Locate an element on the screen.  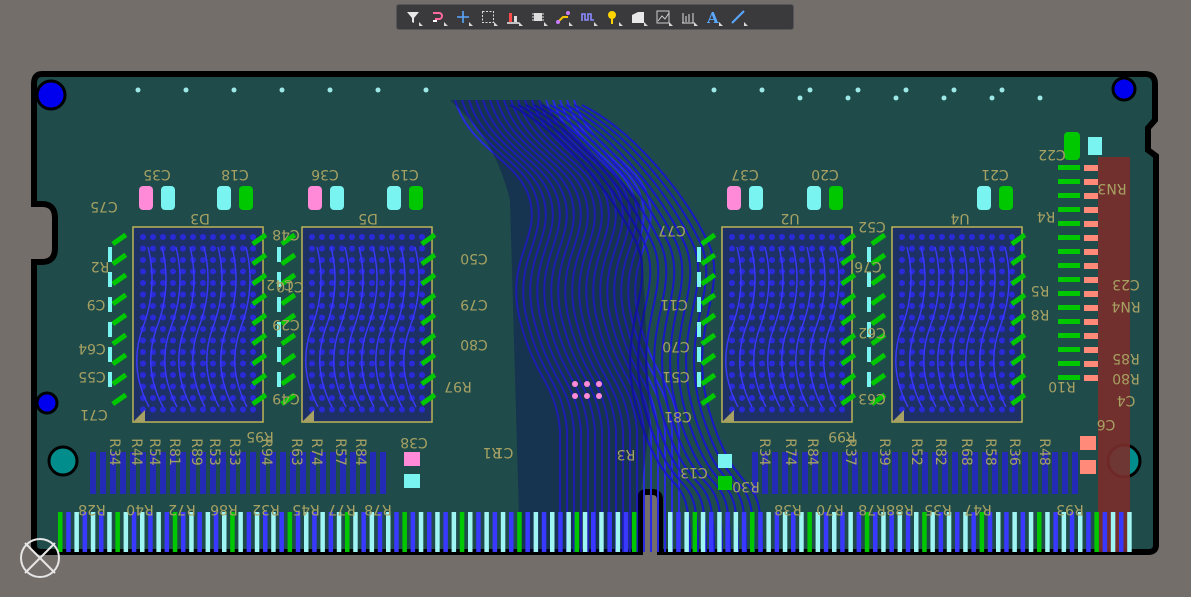
part-pad is located at coordinates (1088, 443).